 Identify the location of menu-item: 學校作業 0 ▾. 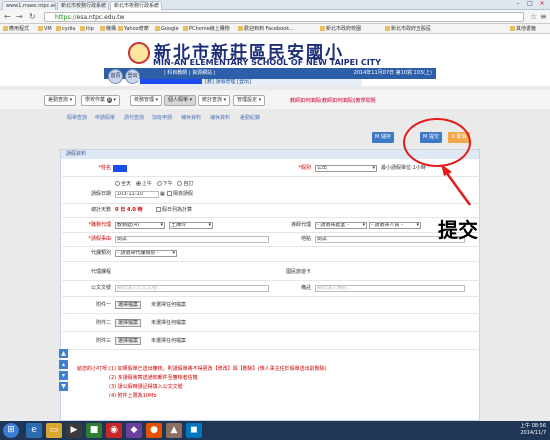
(100, 100).